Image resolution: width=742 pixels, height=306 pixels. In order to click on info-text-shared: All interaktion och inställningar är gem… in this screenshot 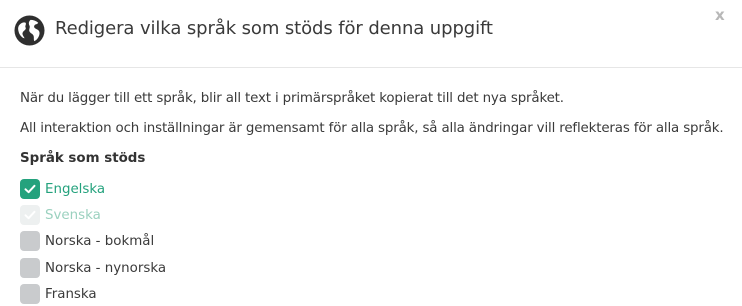, I will do `click(372, 128)`.